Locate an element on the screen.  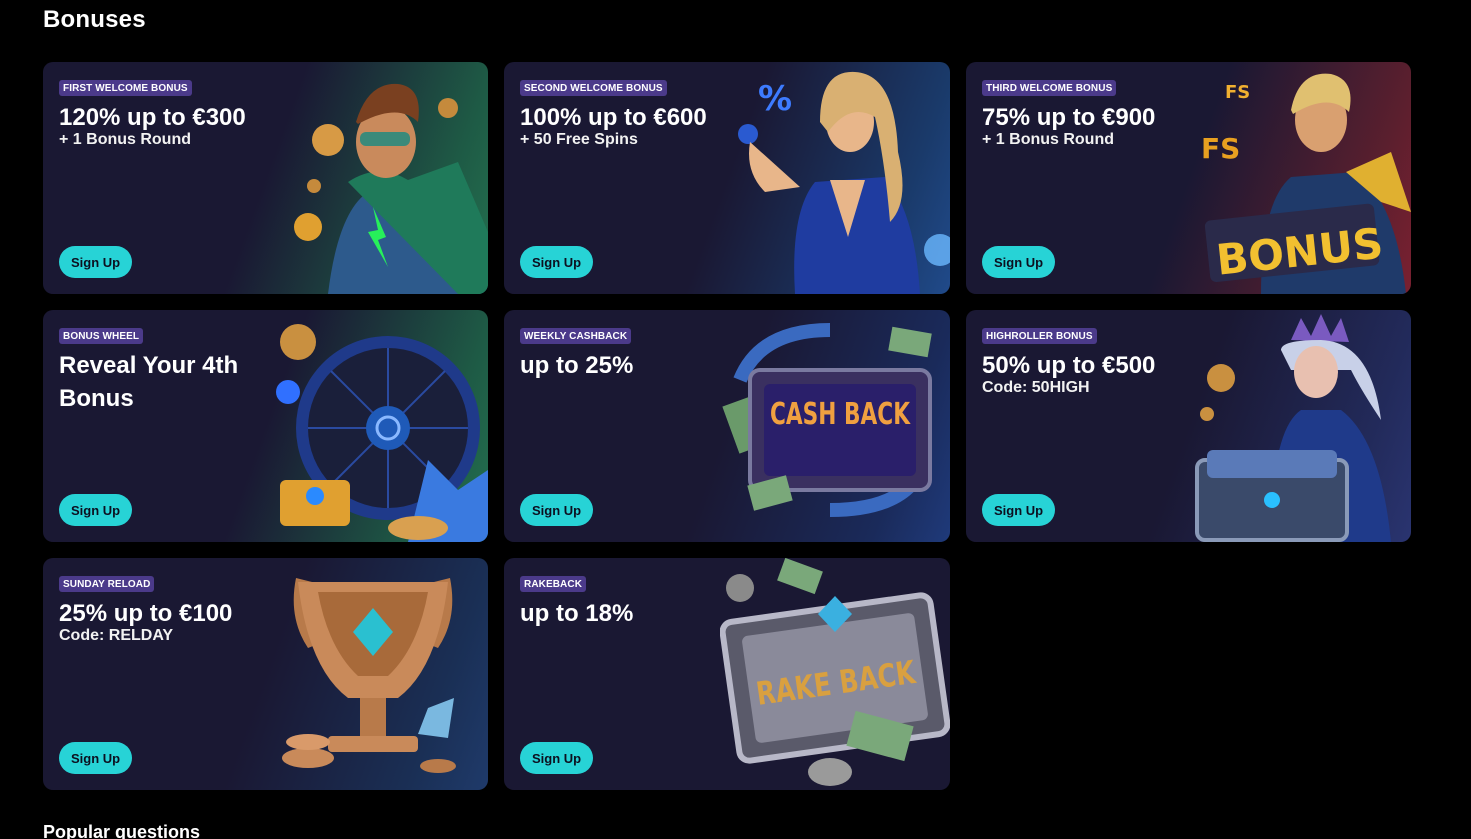
bonus-badge: THIRD WELCOME BONUS is located at coordinates (1049, 88).